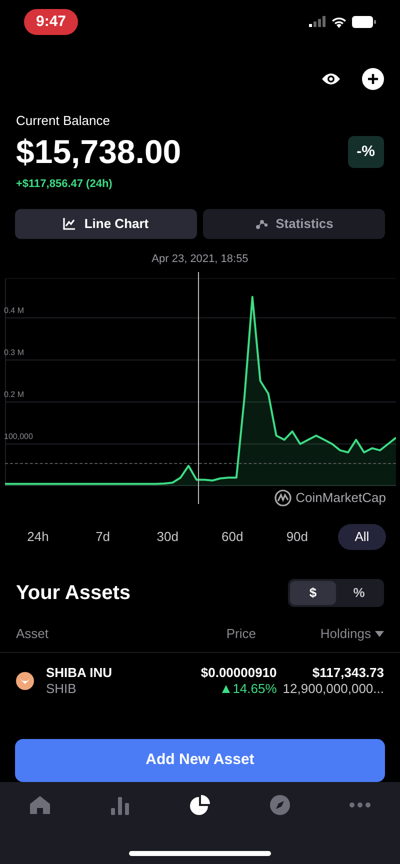  I want to click on scatter-icon, so click(261, 224).